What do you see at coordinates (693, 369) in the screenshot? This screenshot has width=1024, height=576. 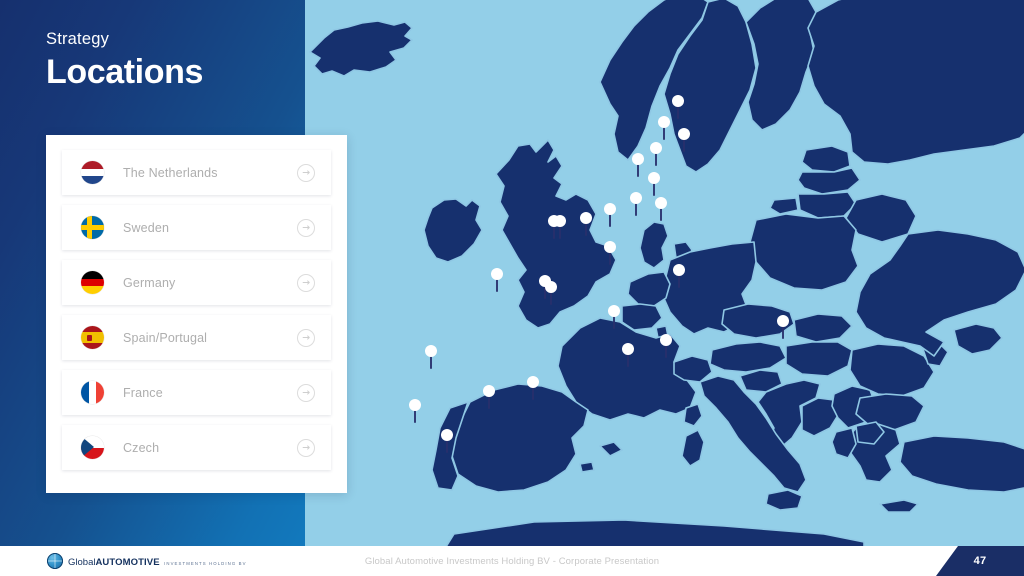 I see `country-switzerland` at bounding box center [693, 369].